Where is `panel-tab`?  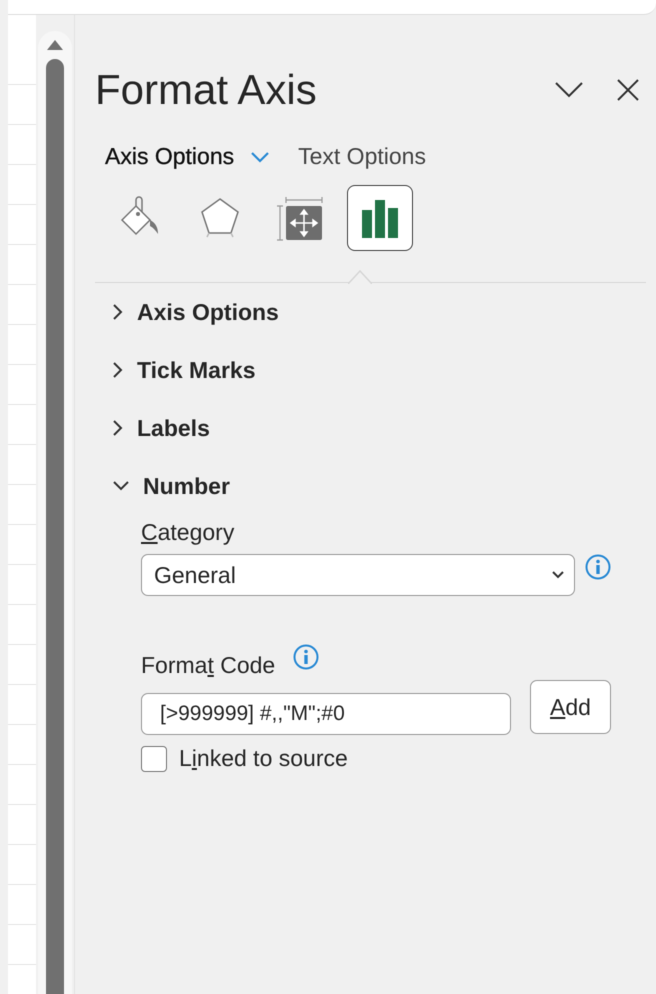 panel-tab is located at coordinates (380, 218).